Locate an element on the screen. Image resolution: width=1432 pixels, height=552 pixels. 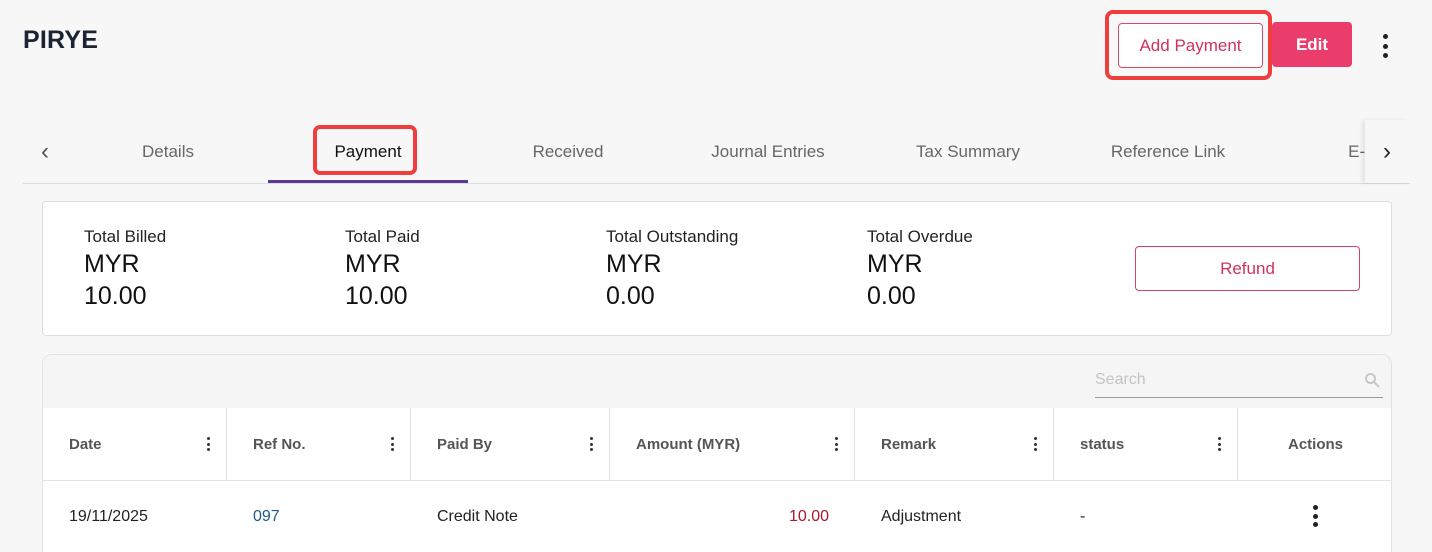
column-label: Actions is located at coordinates (1315, 444).